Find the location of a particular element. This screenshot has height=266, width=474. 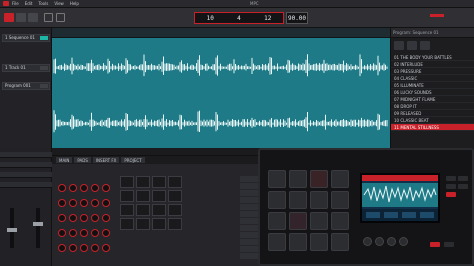

loop-icon is located at coordinates (48, 17).